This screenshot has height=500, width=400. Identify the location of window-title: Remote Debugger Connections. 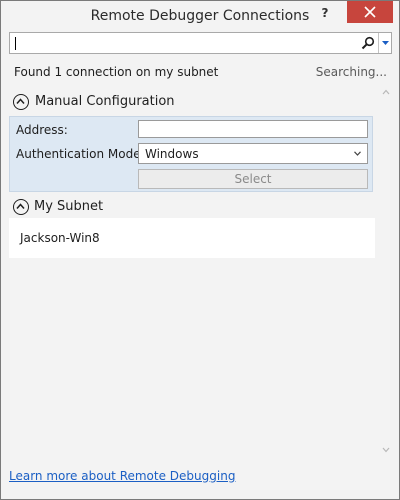
(200, 16).